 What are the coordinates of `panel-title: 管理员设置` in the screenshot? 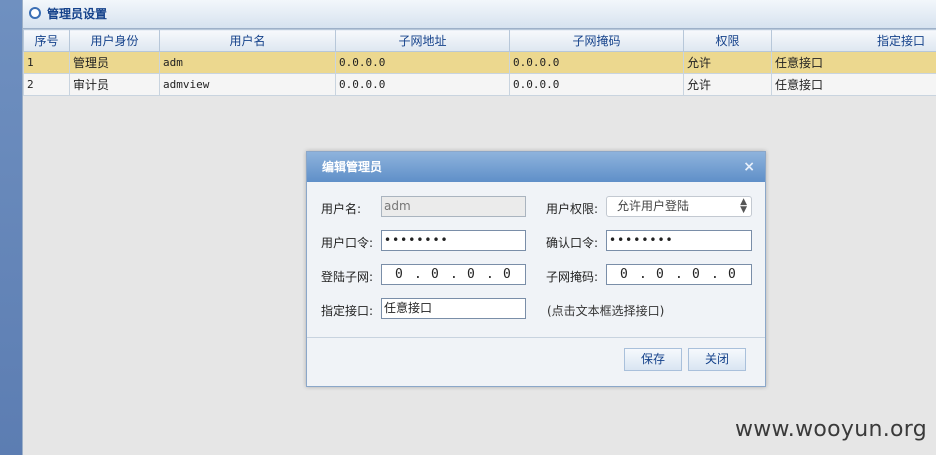 It's located at (77, 14).